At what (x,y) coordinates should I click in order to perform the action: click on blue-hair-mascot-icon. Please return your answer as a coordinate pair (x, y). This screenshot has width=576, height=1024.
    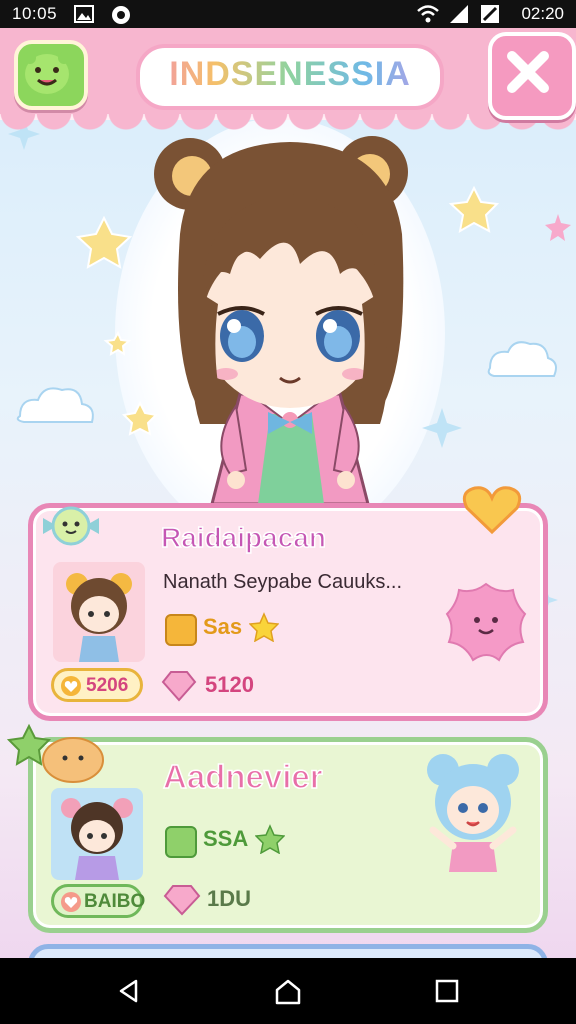
    Looking at the image, I should click on (473, 813).